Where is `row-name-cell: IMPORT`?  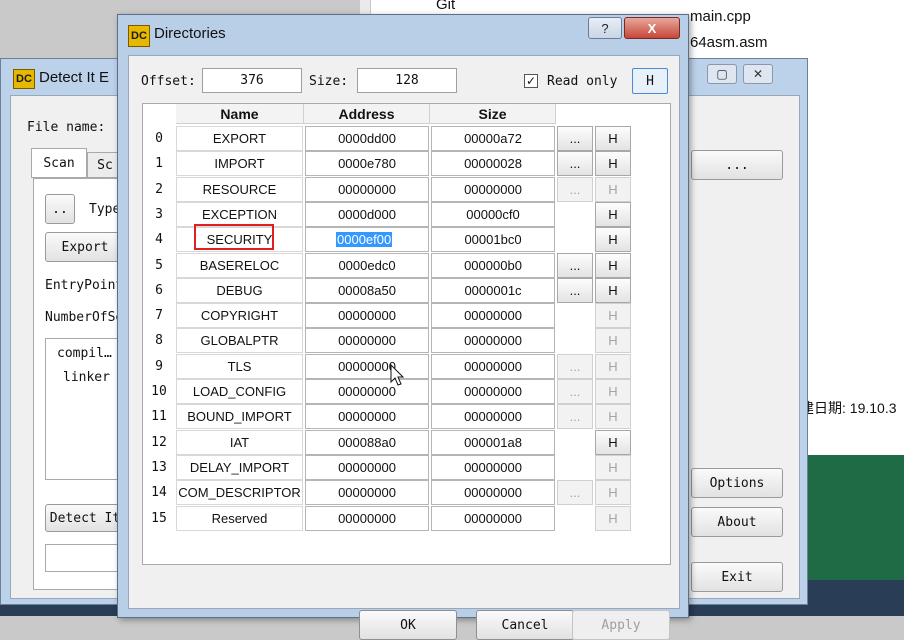 row-name-cell: IMPORT is located at coordinates (239, 164).